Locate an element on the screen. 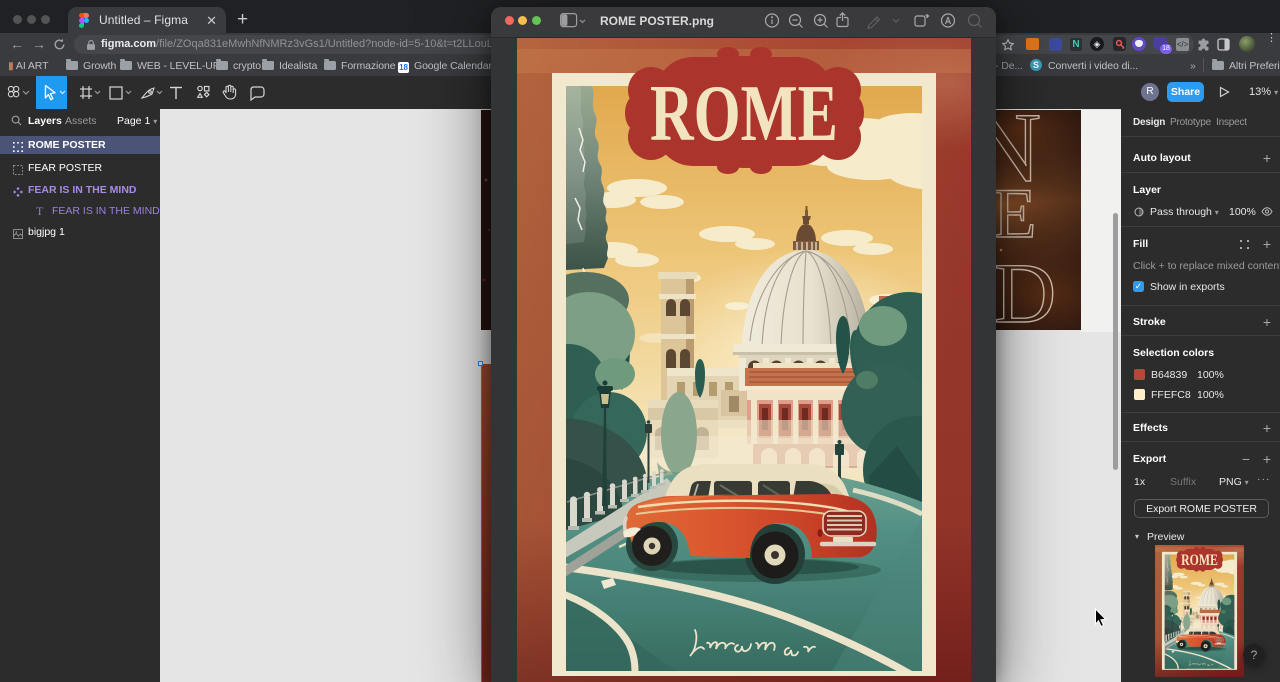  svg-text: D is located at coordinates (1025, 287).